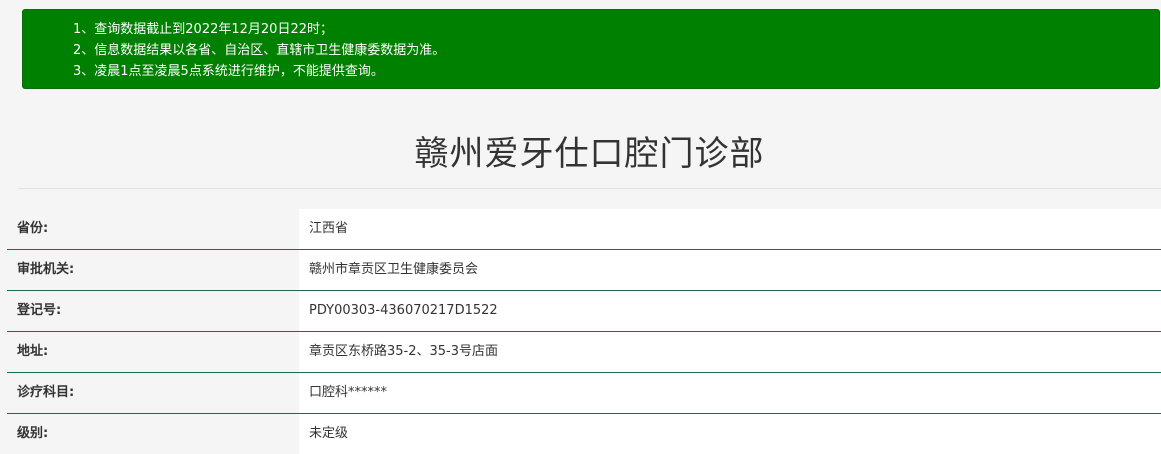  What do you see at coordinates (730, 352) in the screenshot?
I see `field-value: 章贡区东桥路35-2、35-3号店面` at bounding box center [730, 352].